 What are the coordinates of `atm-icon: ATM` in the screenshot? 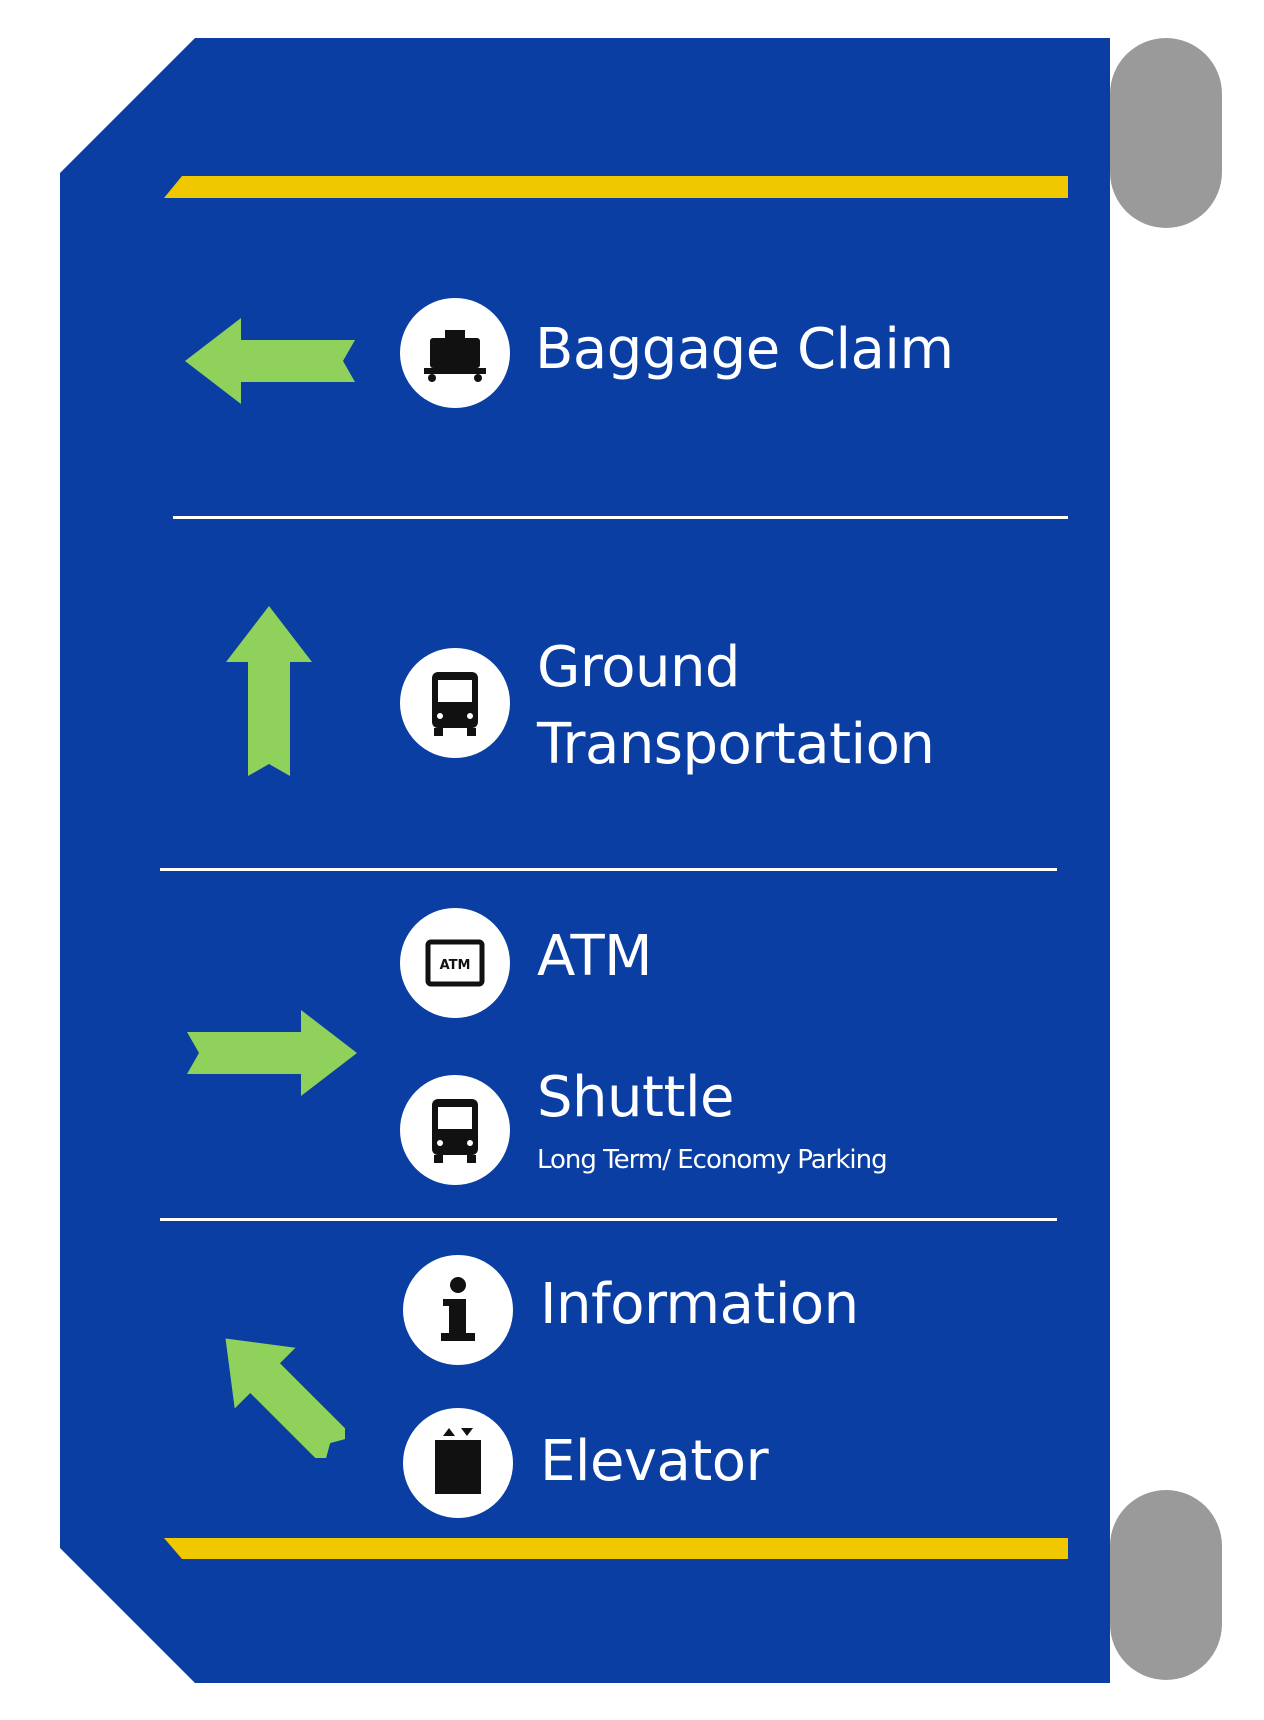 It's located at (455, 963).